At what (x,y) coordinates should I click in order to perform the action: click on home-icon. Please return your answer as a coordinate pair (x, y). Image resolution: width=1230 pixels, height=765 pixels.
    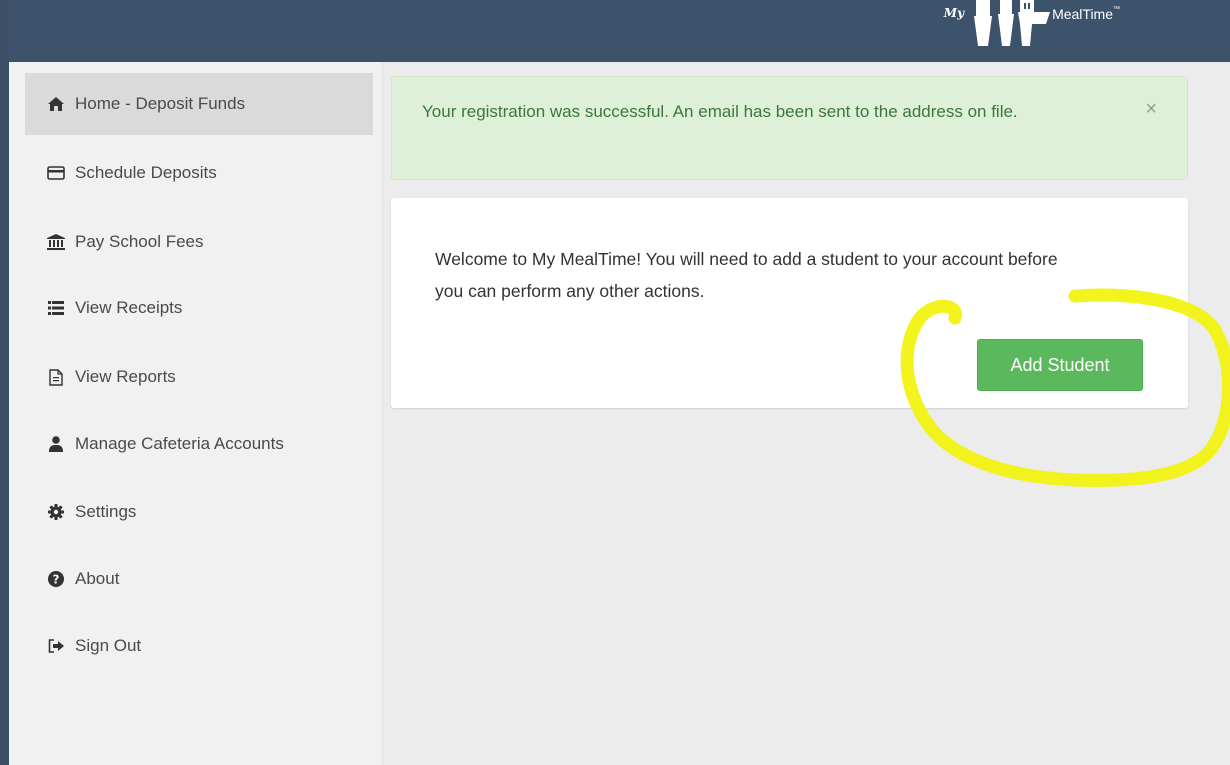
    Looking at the image, I should click on (56, 104).